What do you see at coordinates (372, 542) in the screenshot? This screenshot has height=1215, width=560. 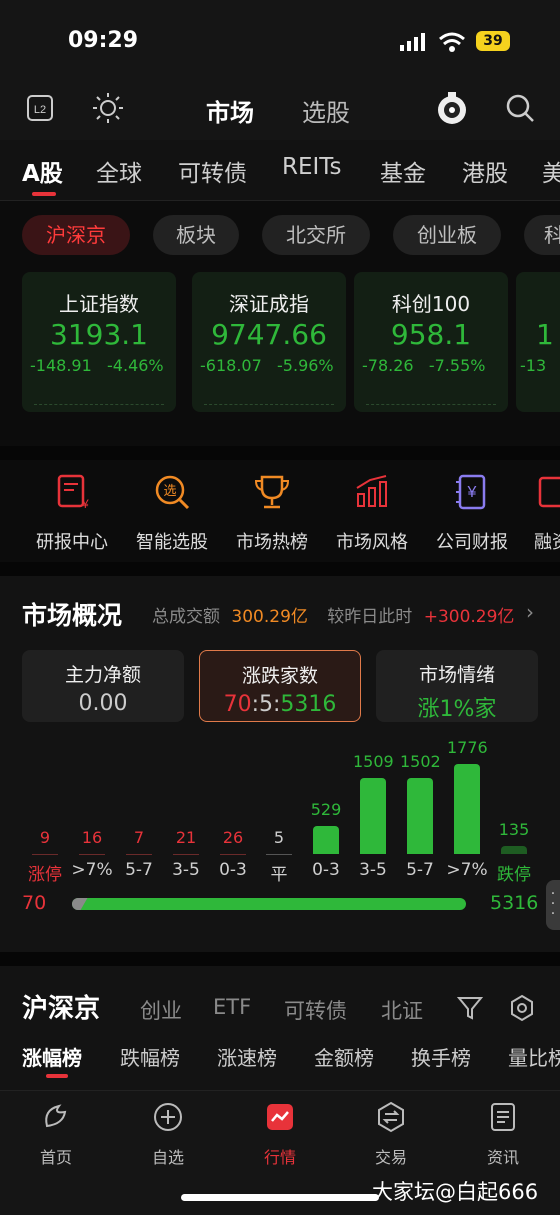 I see `quick-label: 市场风格` at bounding box center [372, 542].